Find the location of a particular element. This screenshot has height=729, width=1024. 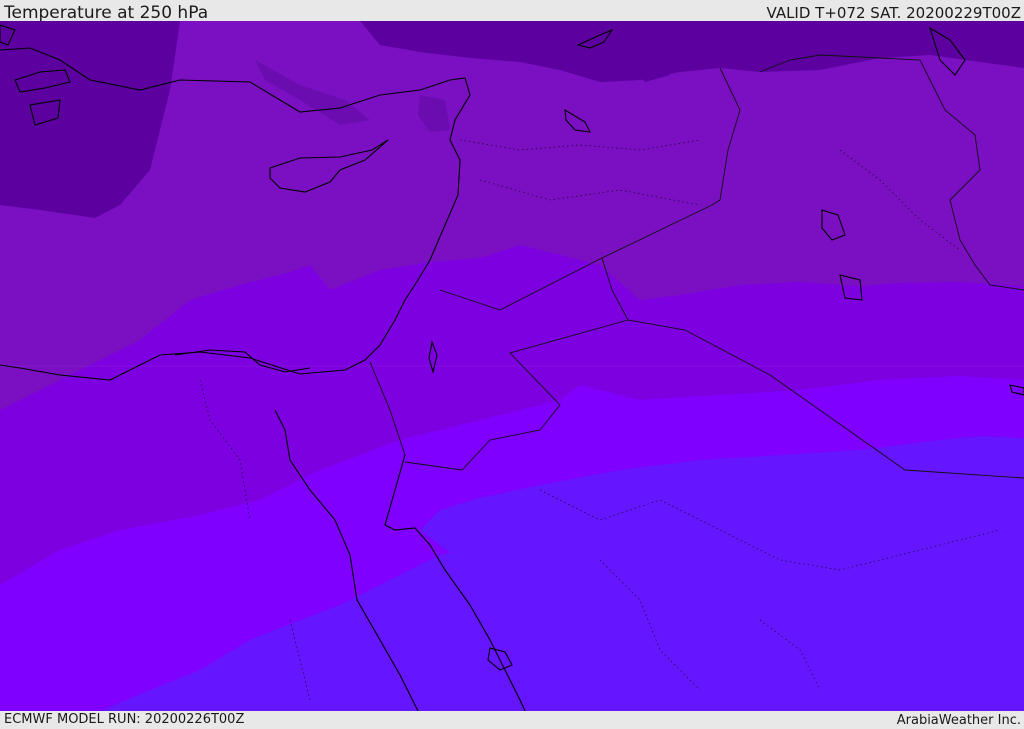

credit-label: ArabiaWeather Inc. is located at coordinates (958, 720).